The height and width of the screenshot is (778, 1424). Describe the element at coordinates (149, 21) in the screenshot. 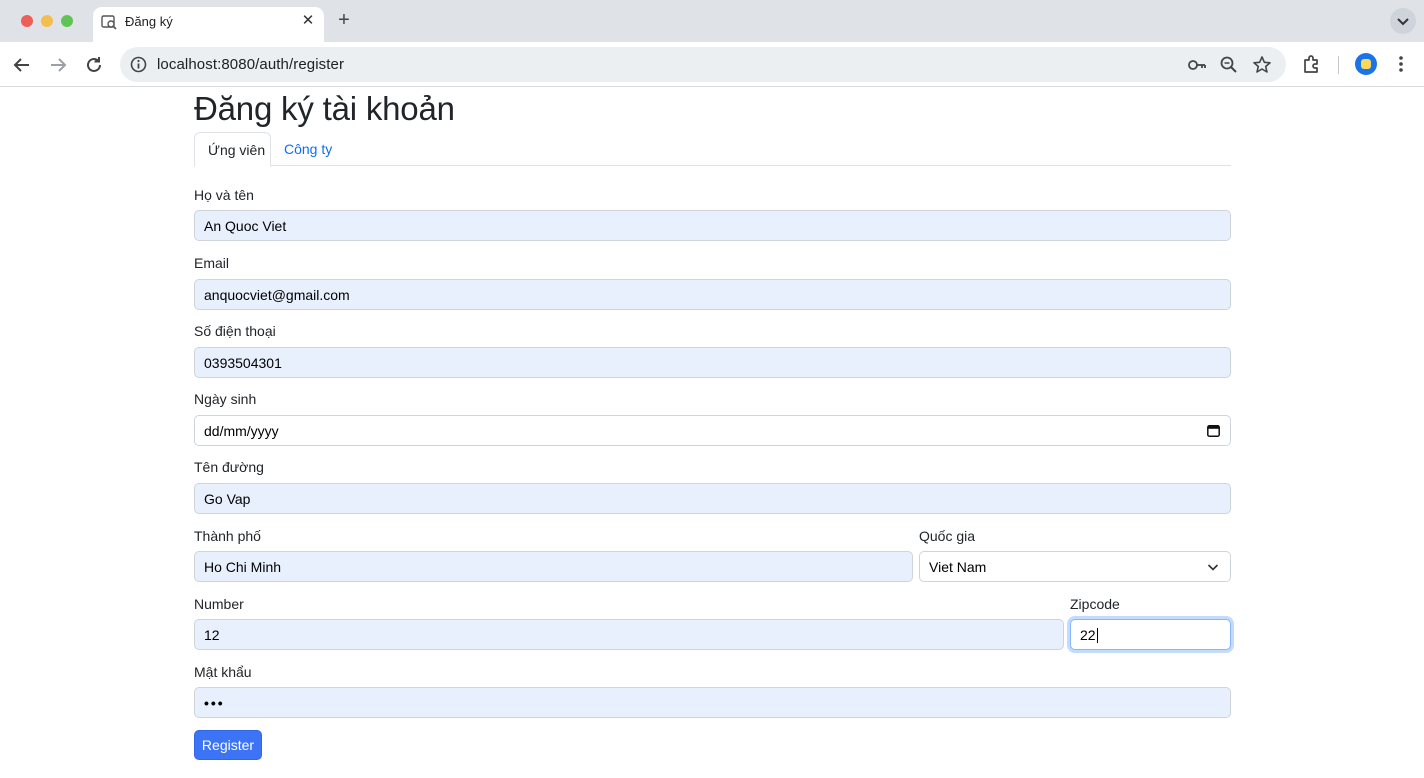

I see `tab-title: Đăng ký` at that location.